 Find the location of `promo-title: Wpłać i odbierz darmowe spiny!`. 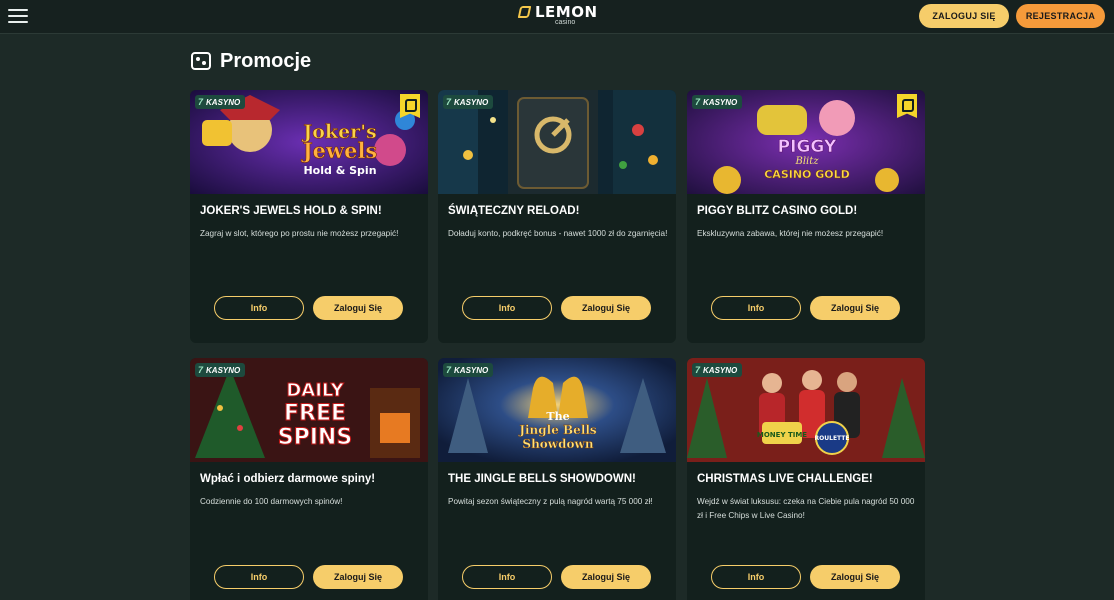

promo-title: Wpłać i odbierz darmowe spiny! is located at coordinates (288, 479).